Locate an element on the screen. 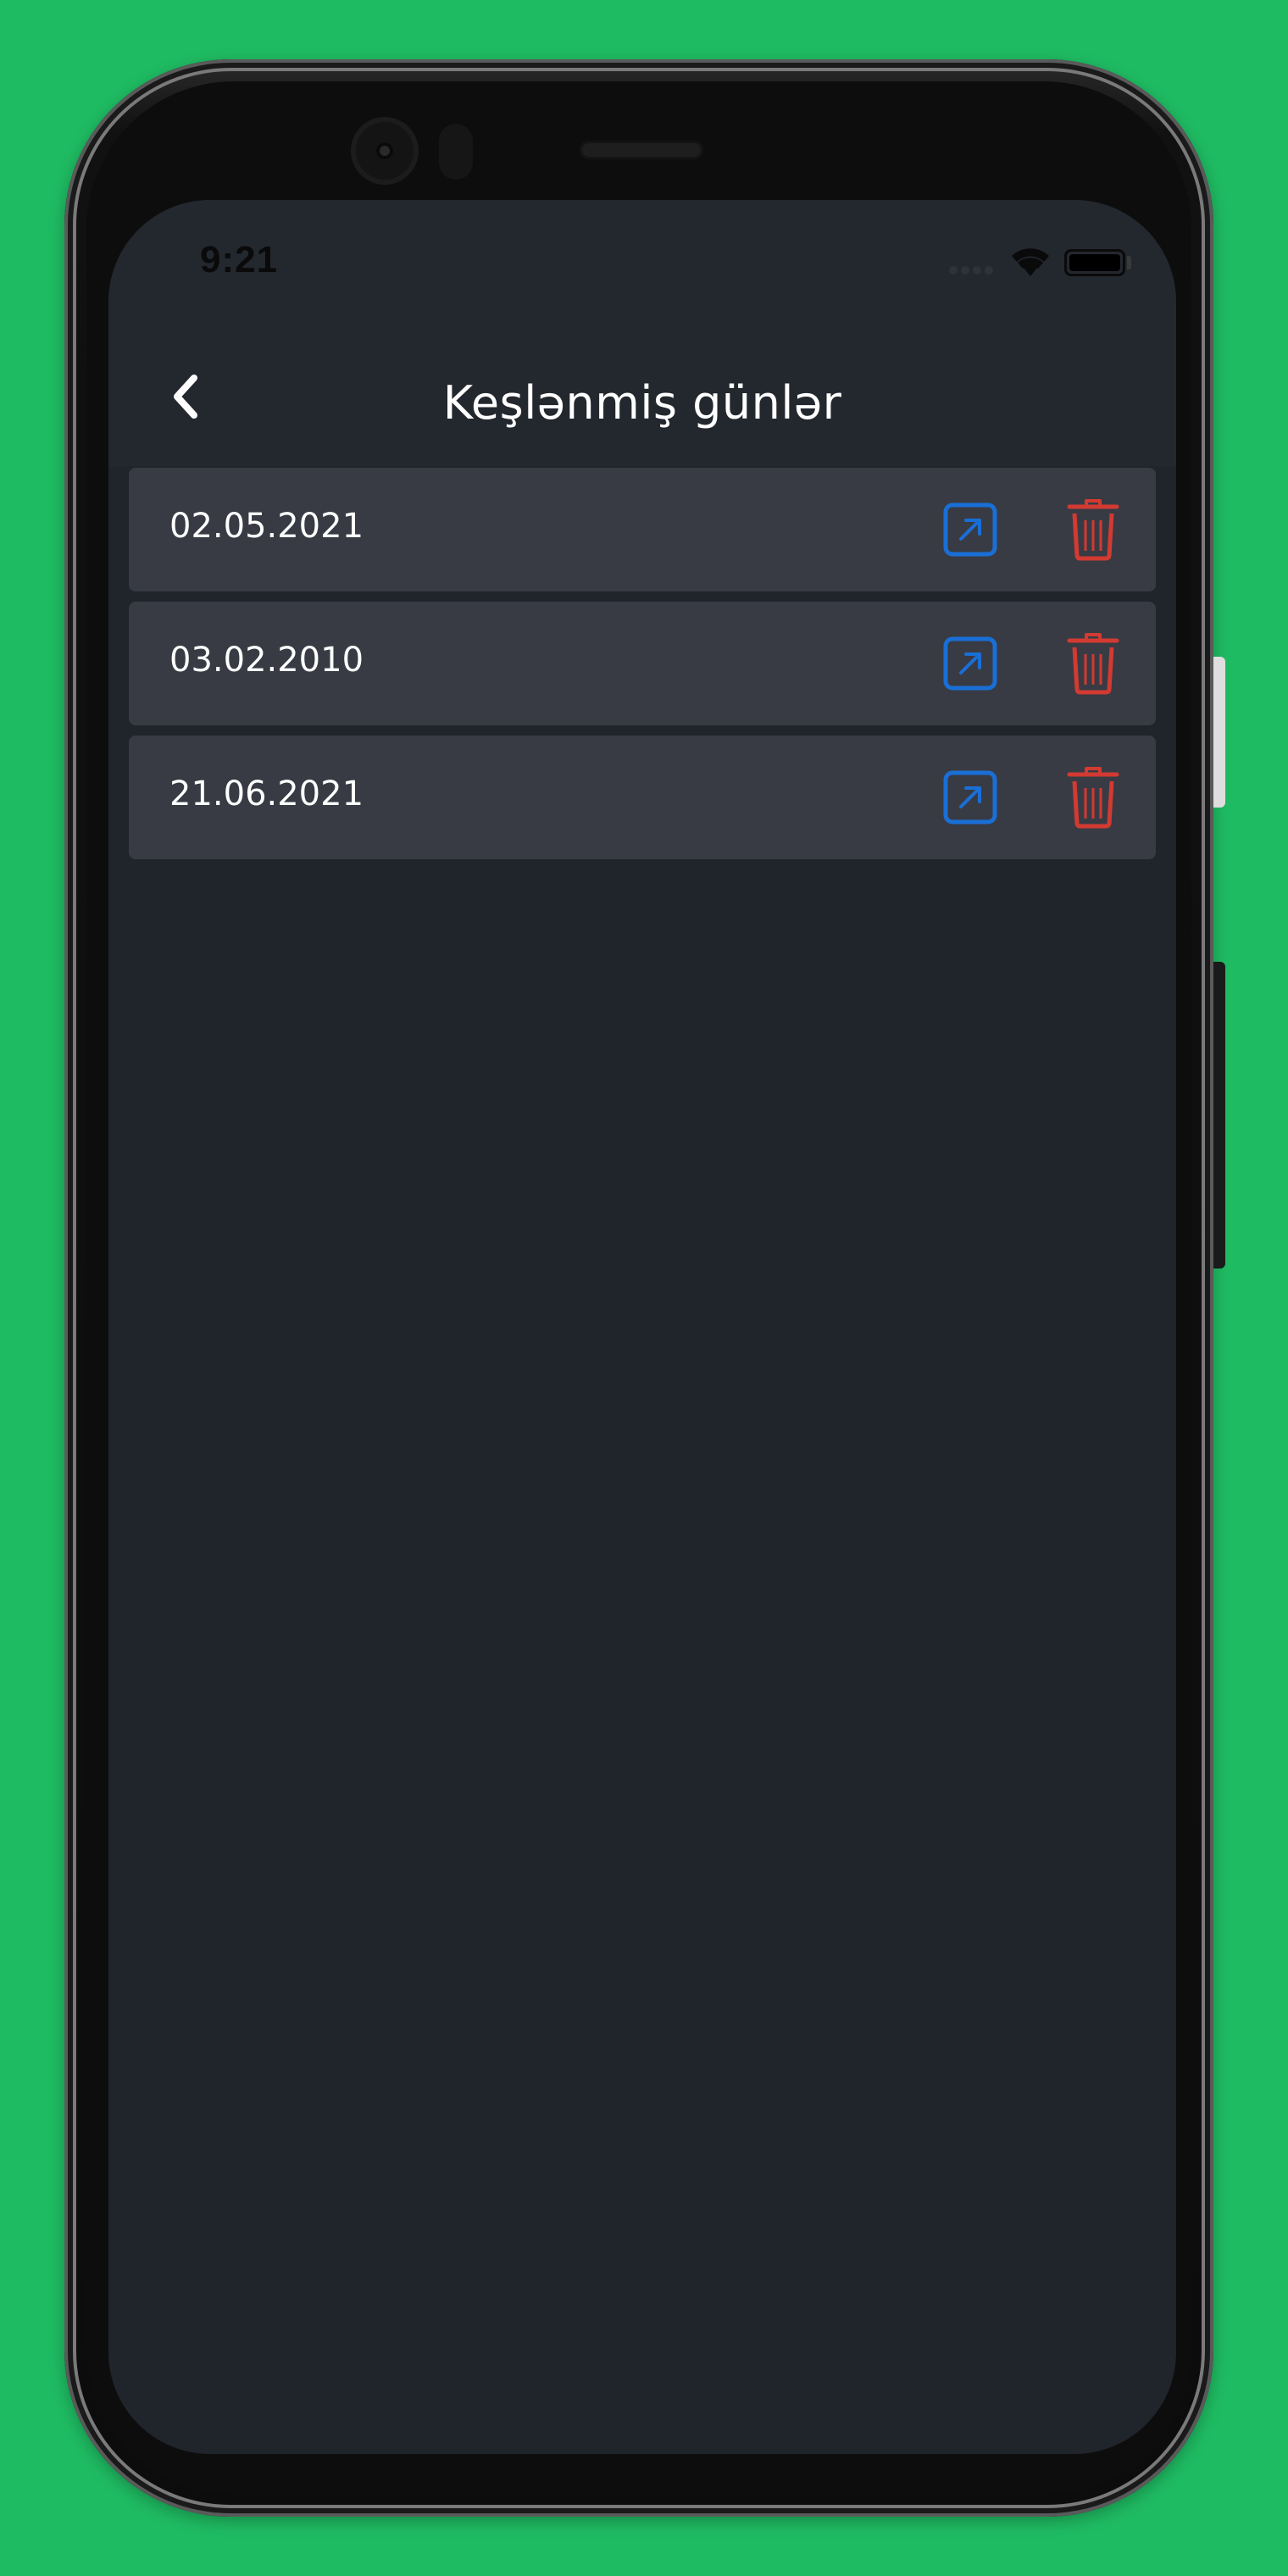  list-item: 02.05.2021 is located at coordinates (642, 529).